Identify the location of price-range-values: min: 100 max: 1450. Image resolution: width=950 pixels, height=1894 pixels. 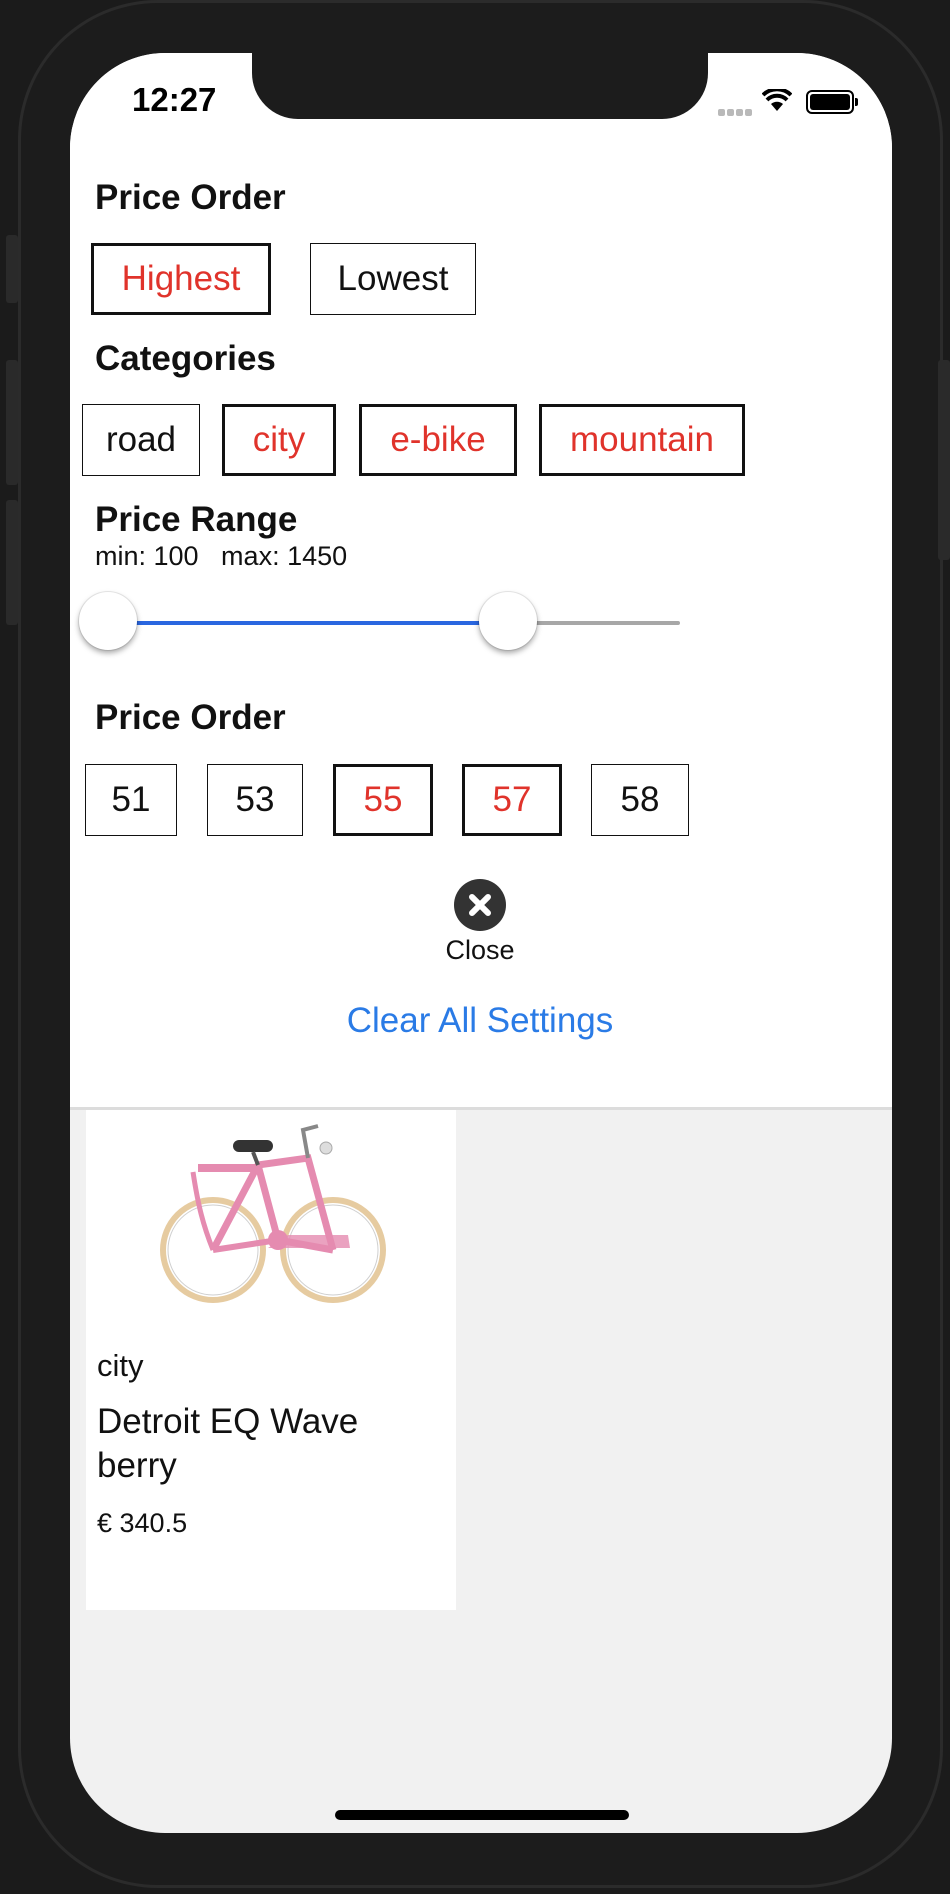
(221, 556).